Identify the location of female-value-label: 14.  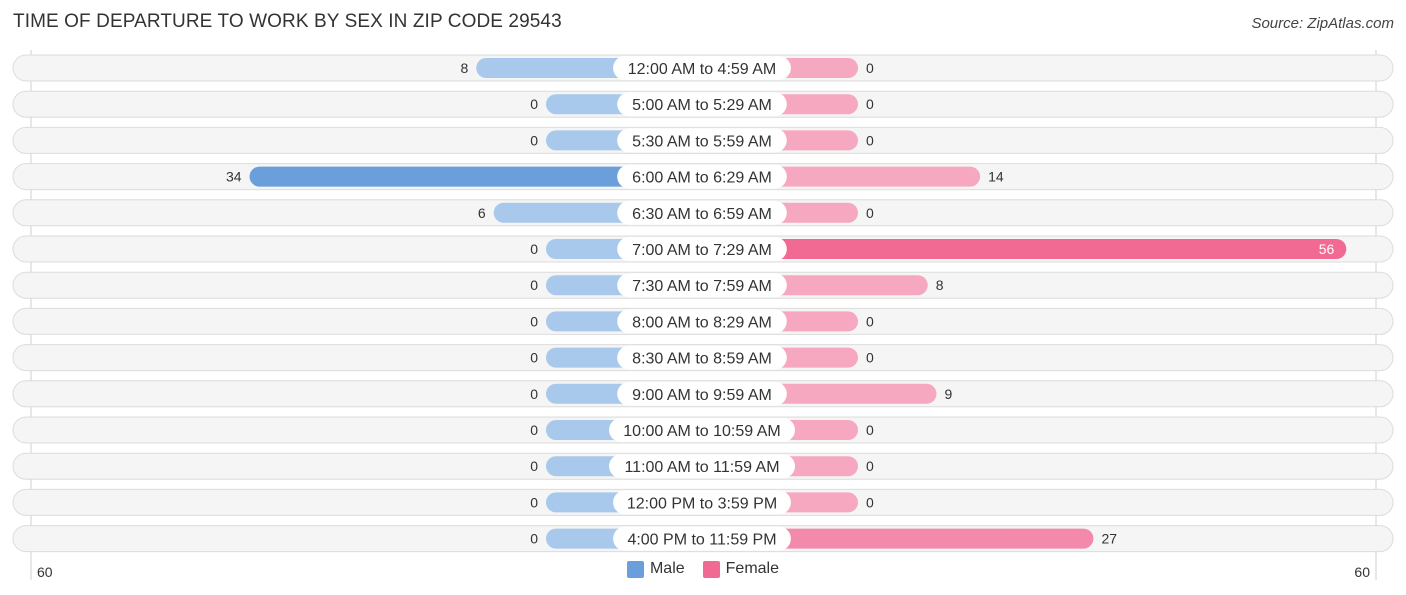
(996, 177).